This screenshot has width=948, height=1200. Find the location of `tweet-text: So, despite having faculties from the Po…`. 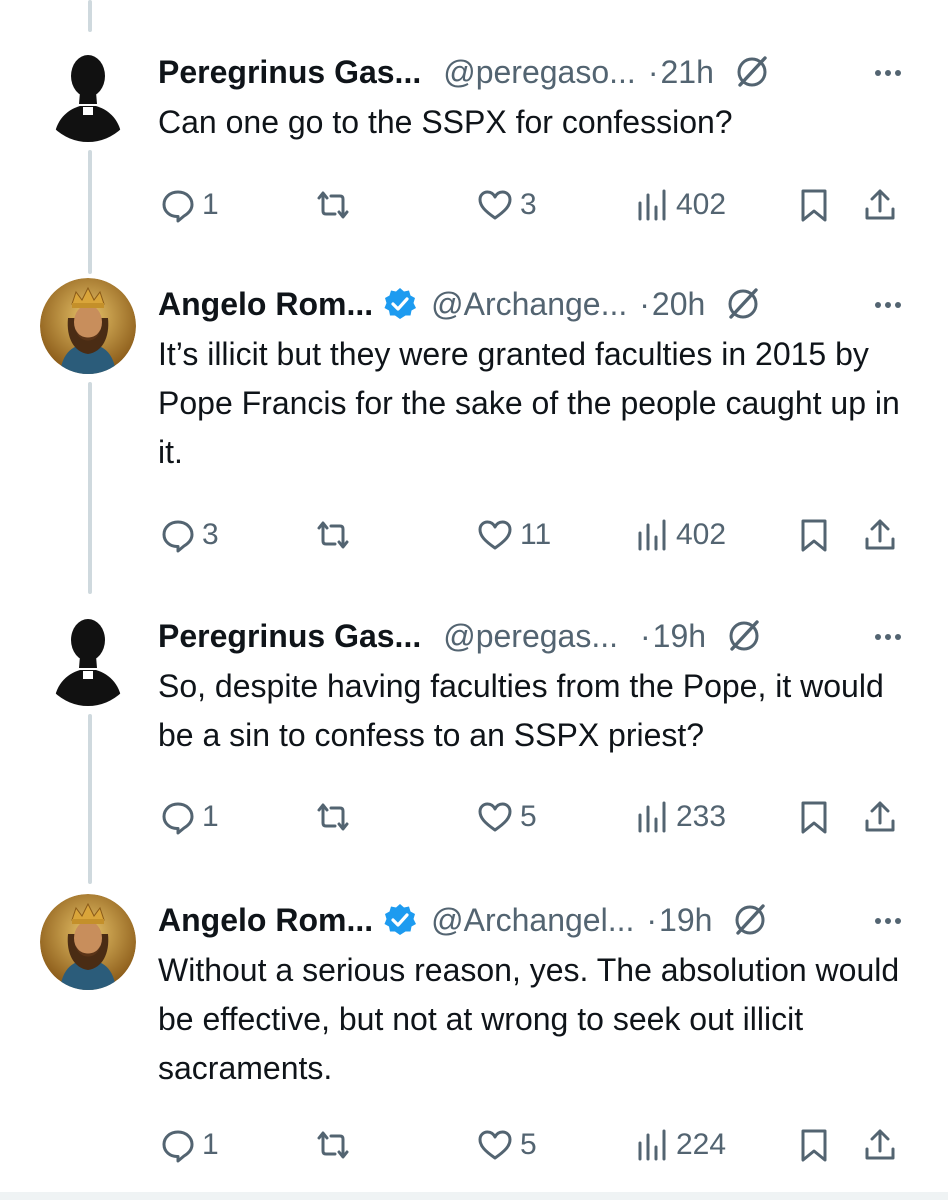

tweet-text: So, despite having faculties from the Po… is located at coordinates (521, 710).